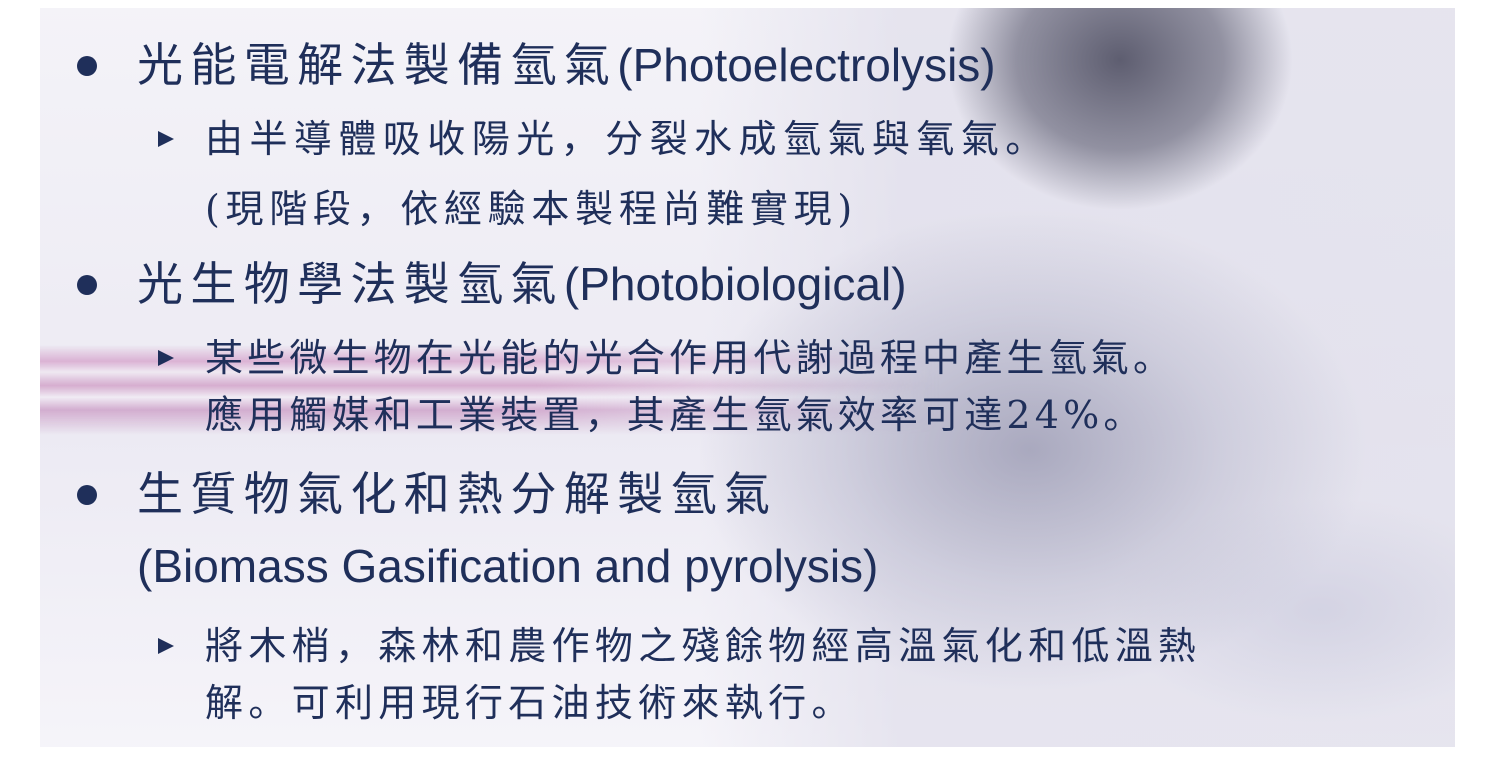 This screenshot has width=1500, height=777. I want to click on section-1-heading: 光能電解法製備氫氣(Photoelectrolysis), so click(566, 65).